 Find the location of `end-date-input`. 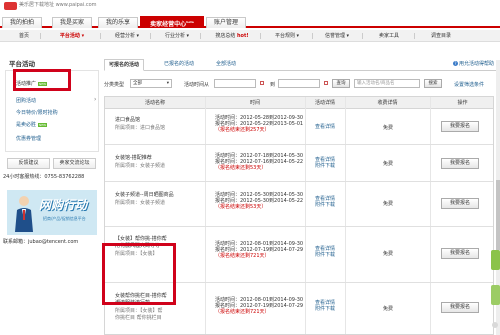

end-date-input is located at coordinates (299, 83).